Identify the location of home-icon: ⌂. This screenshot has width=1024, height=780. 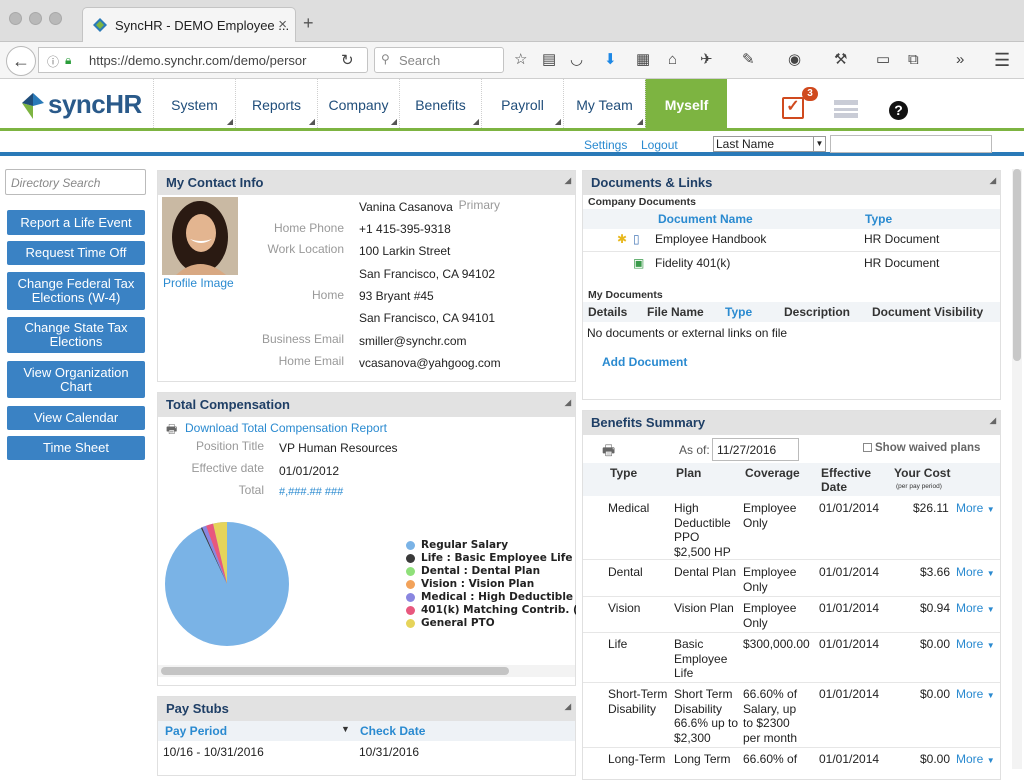
(672, 60).